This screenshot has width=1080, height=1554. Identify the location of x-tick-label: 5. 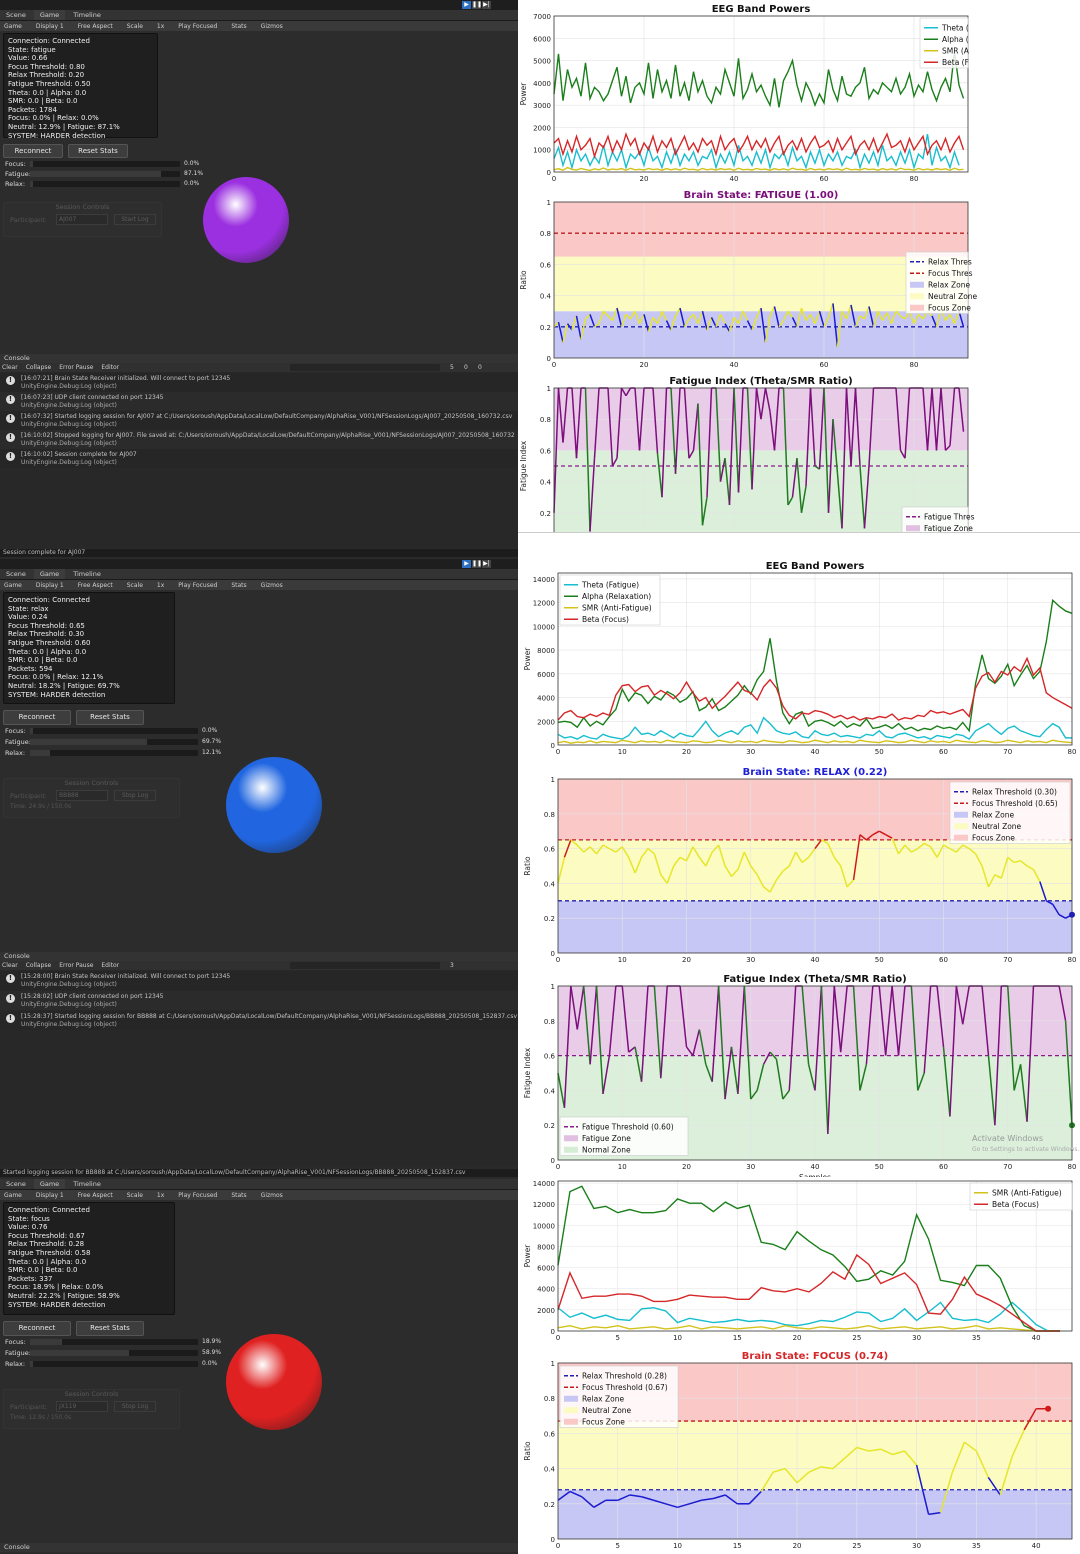
(618, 1546).